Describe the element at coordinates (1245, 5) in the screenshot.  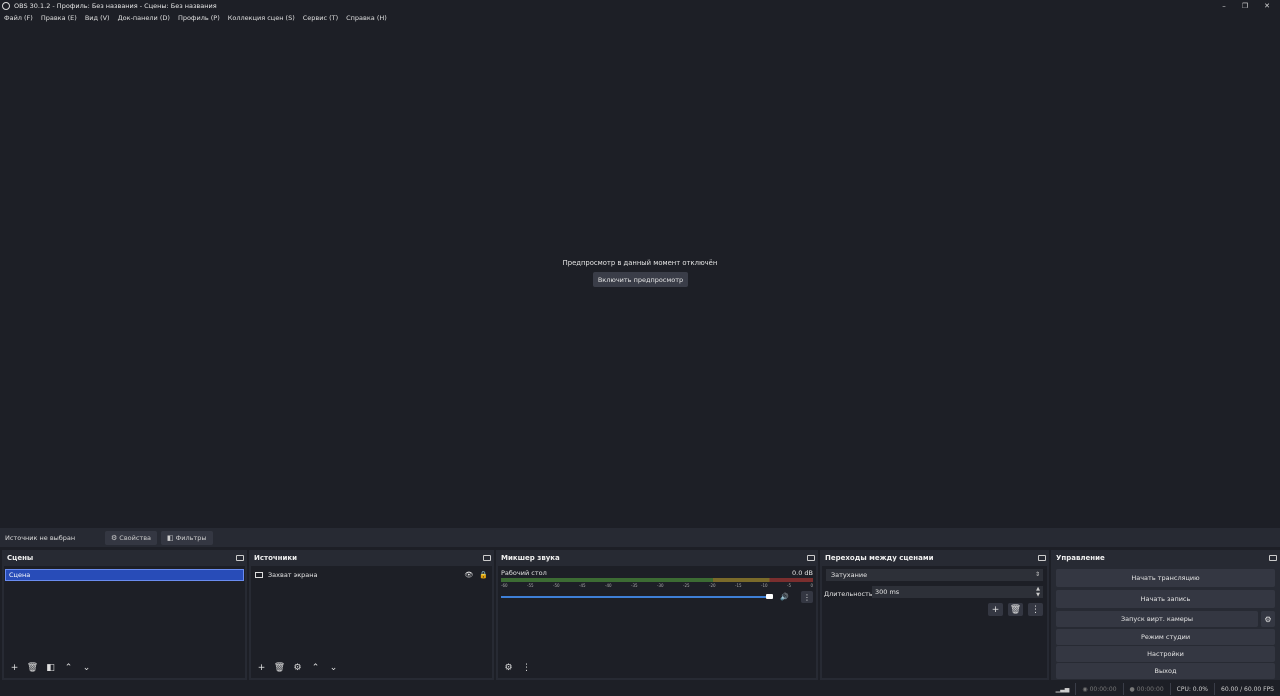
I see `maximize-button: ❐` at that location.